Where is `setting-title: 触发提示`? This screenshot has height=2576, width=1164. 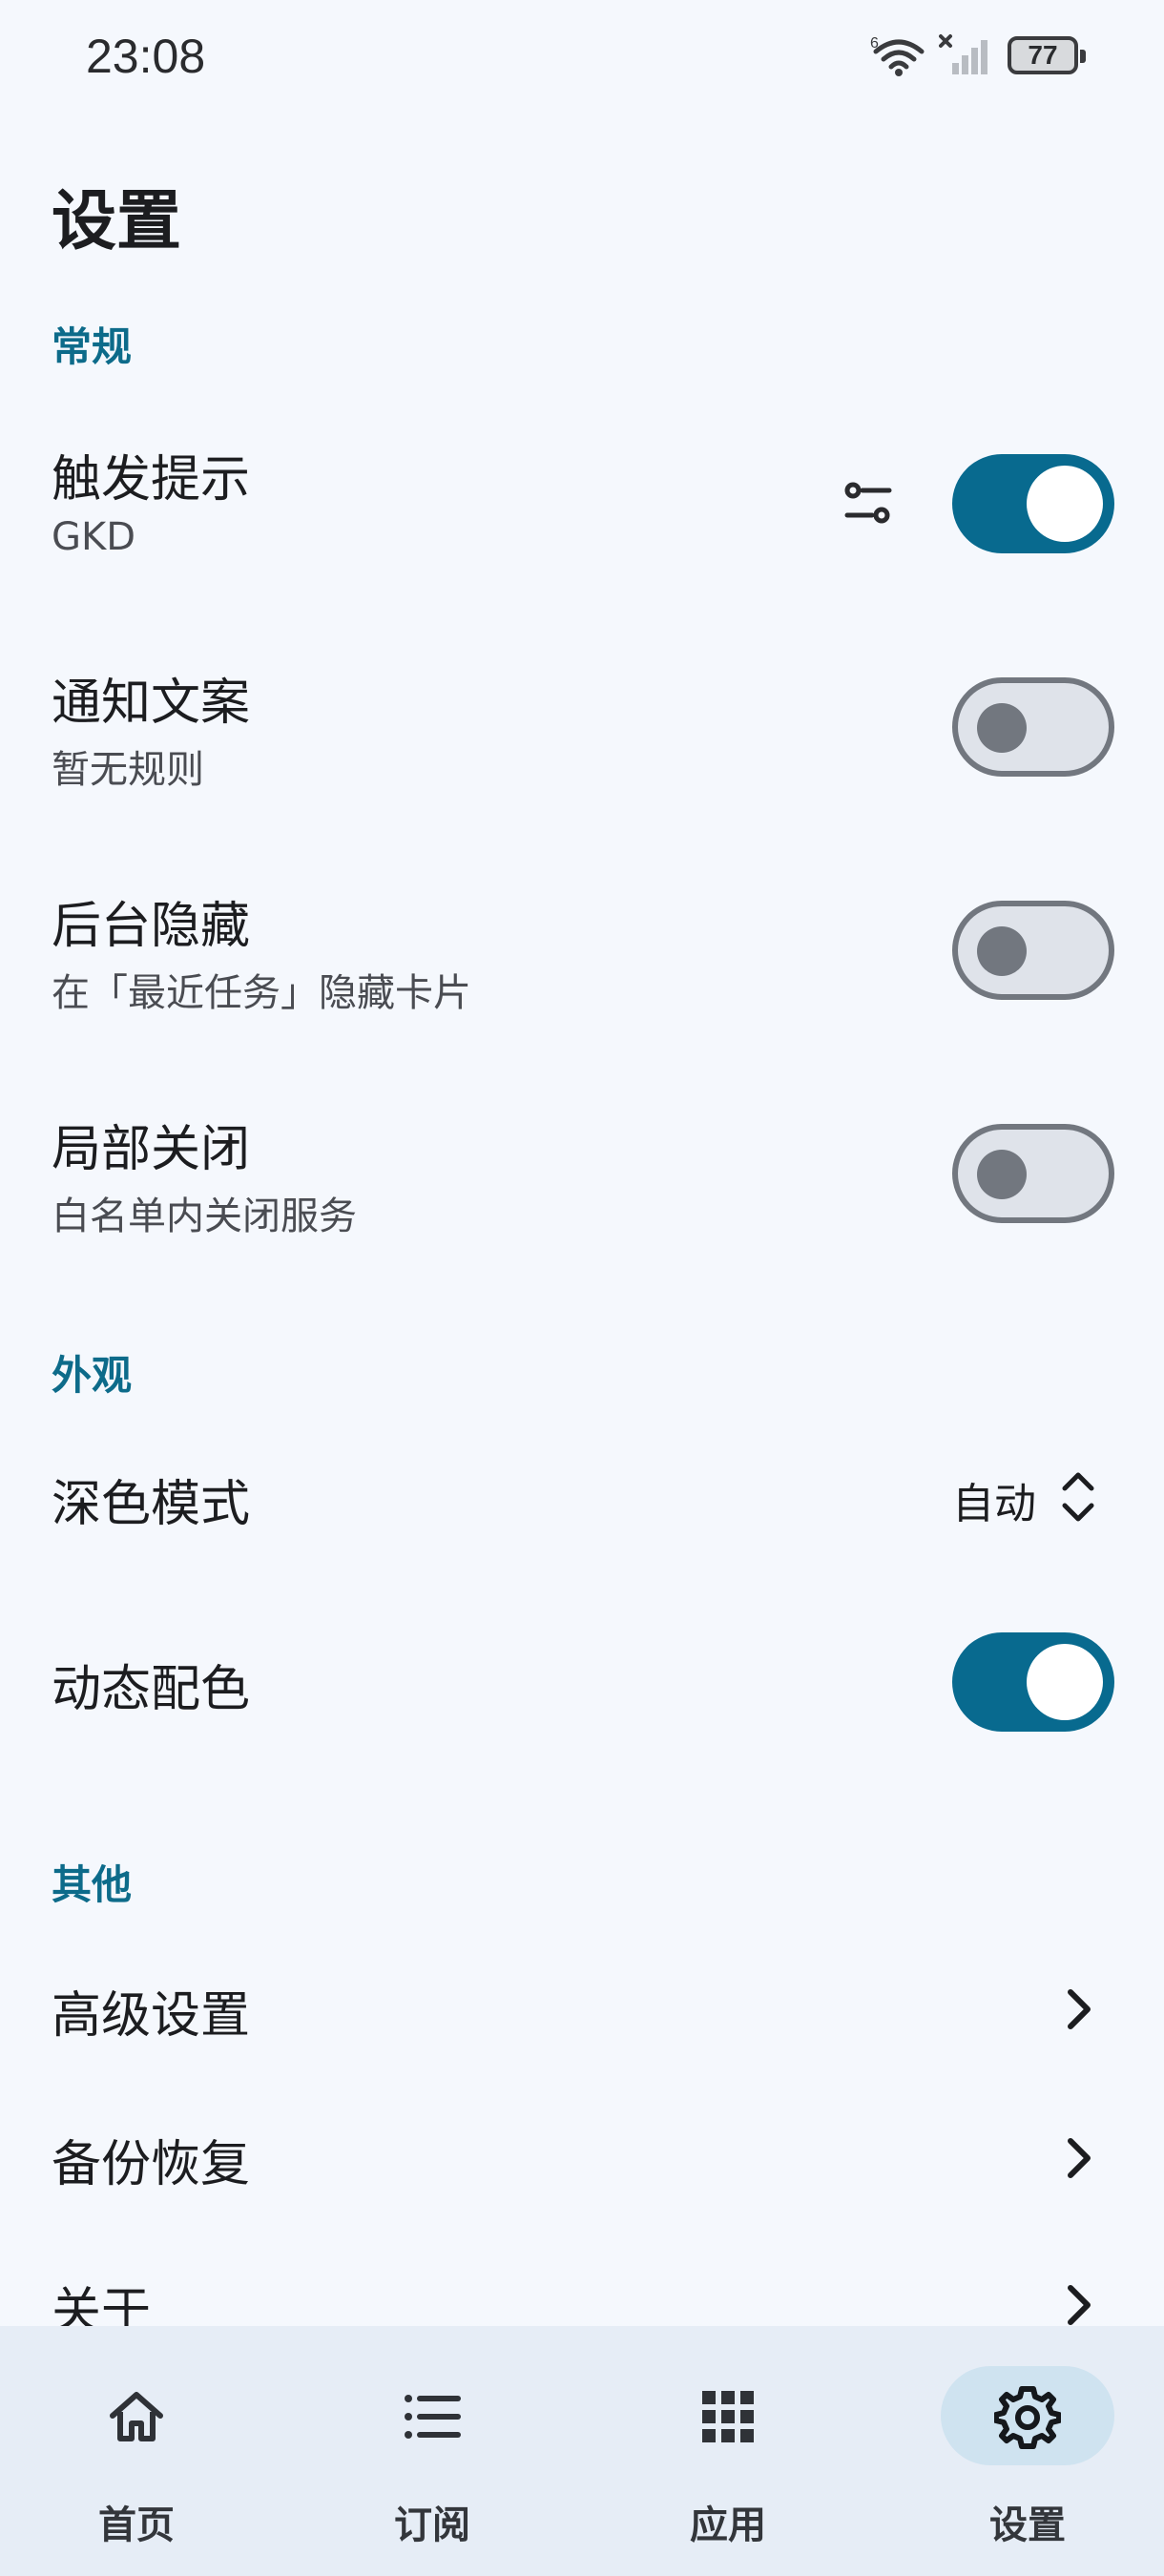 setting-title: 触发提示 is located at coordinates (152, 480).